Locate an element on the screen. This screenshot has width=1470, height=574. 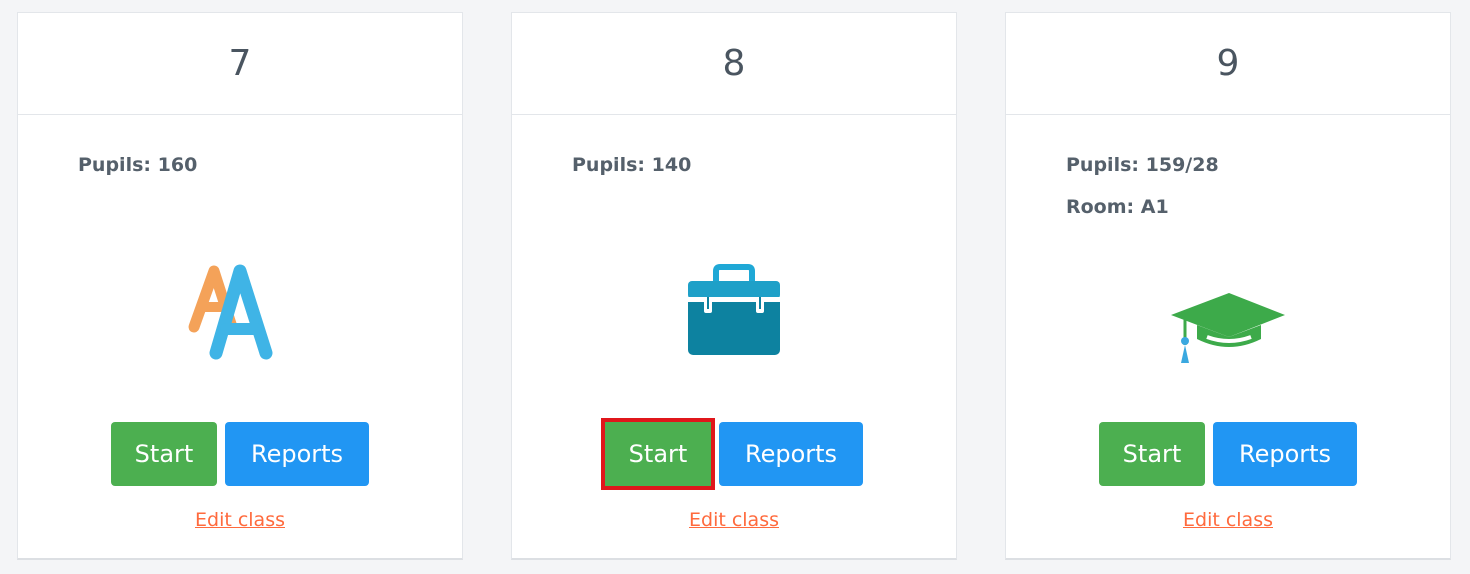
class-grade: 7 is located at coordinates (240, 63).